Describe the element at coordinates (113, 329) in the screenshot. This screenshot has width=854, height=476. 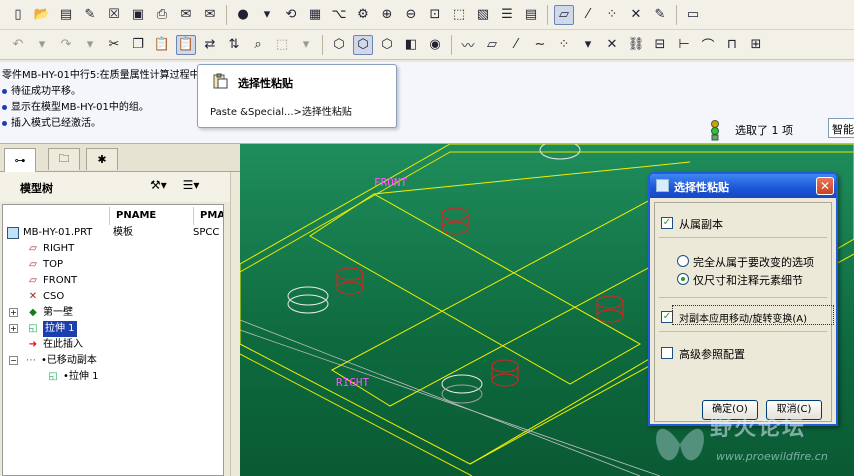
I see `tree-row-extrude: + ◱ 拉伸 1` at that location.